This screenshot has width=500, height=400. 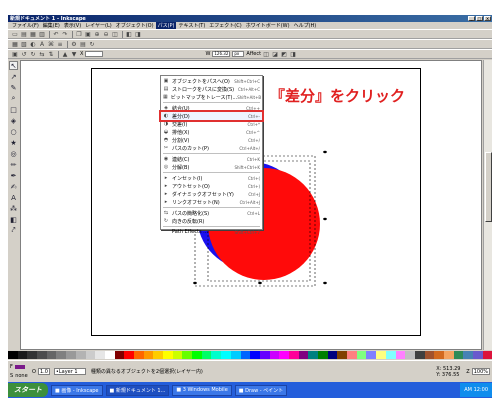 What do you see at coordinates (13, 87) in the screenshot?
I see `tweak-tool-icon: ✎` at bounding box center [13, 87].